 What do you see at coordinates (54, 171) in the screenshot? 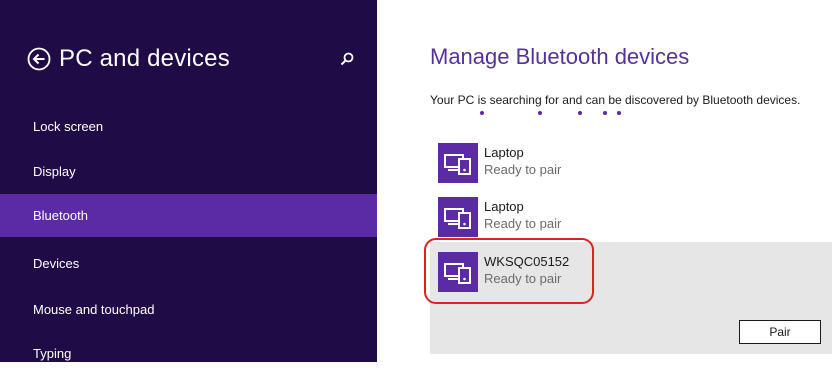
I see `sidebar-item-label: Display` at bounding box center [54, 171].